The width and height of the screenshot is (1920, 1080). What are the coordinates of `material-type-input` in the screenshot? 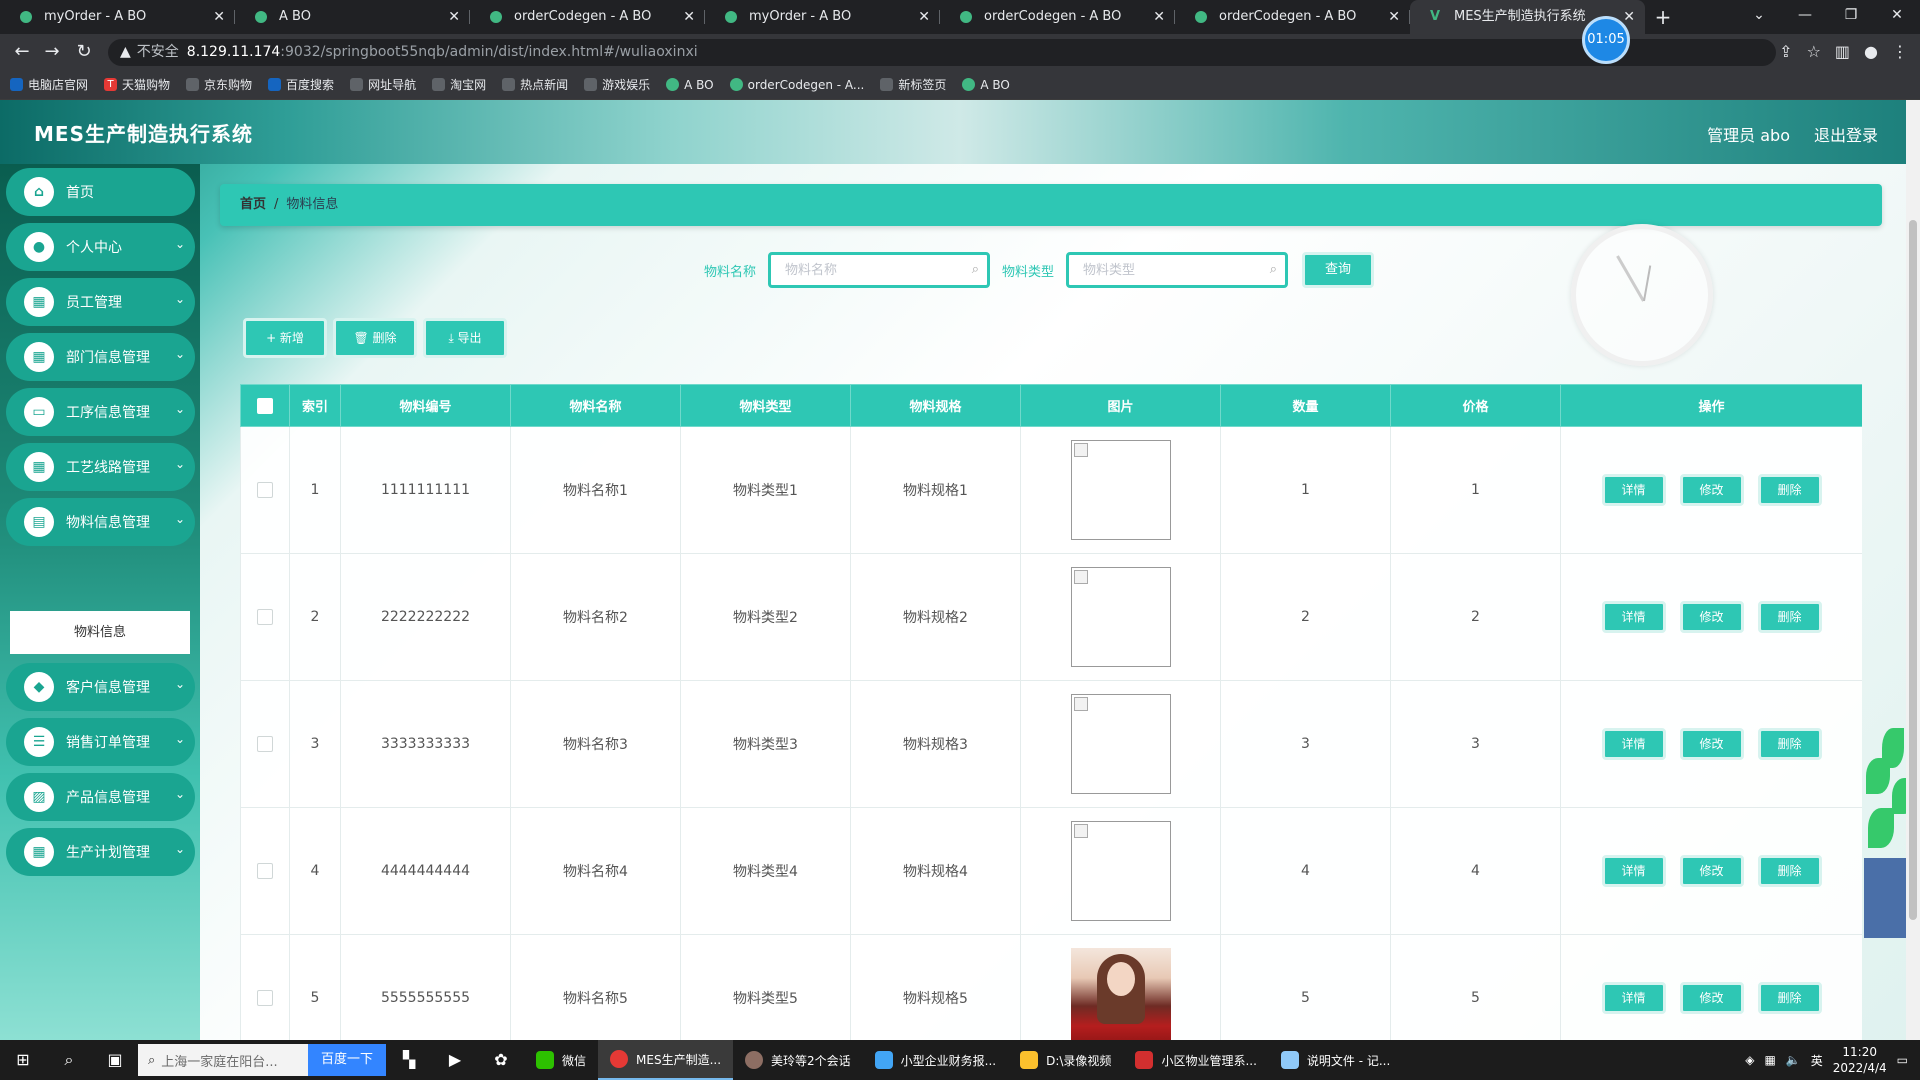 It's located at (1177, 270).